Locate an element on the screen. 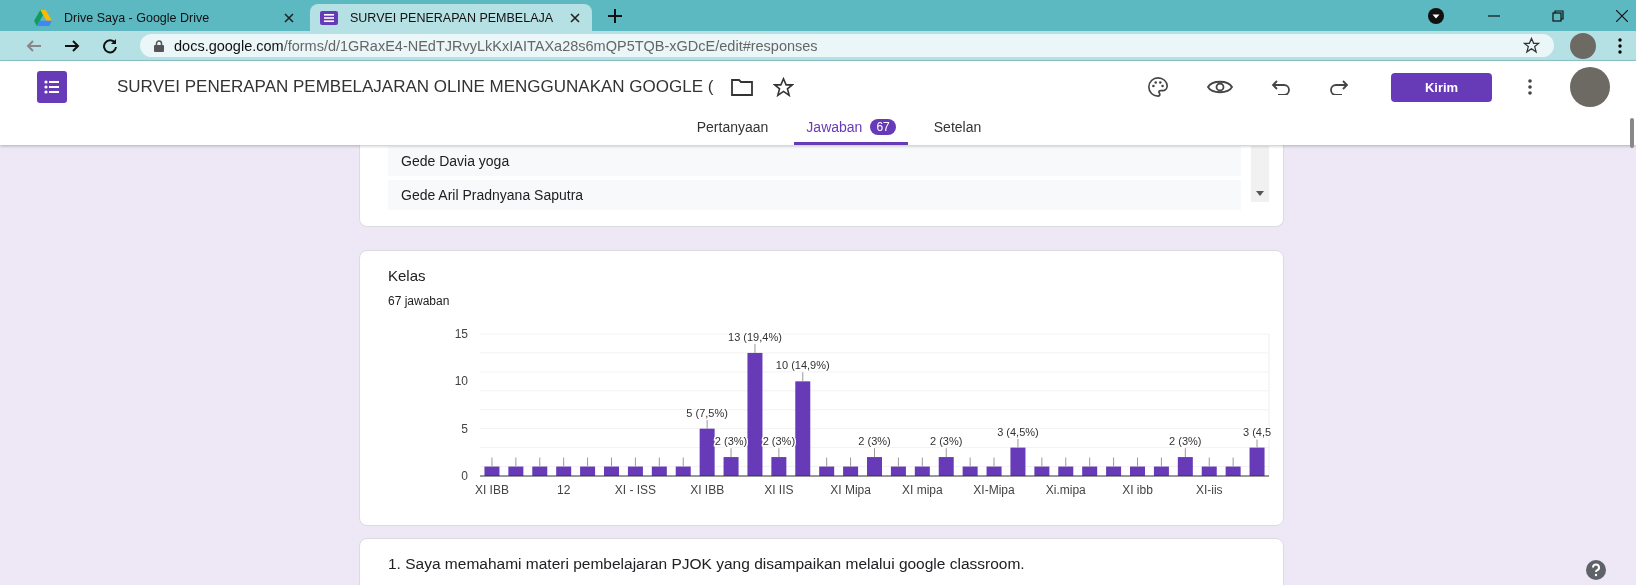 The image size is (1636, 585). forms-logo-icon is located at coordinates (52, 87).